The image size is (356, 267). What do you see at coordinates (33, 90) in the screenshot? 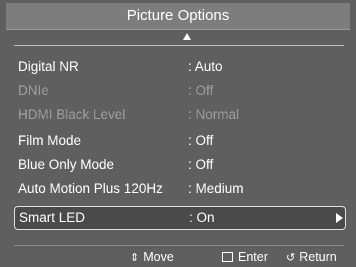
I see `menu-item-label: DNIe` at bounding box center [33, 90].